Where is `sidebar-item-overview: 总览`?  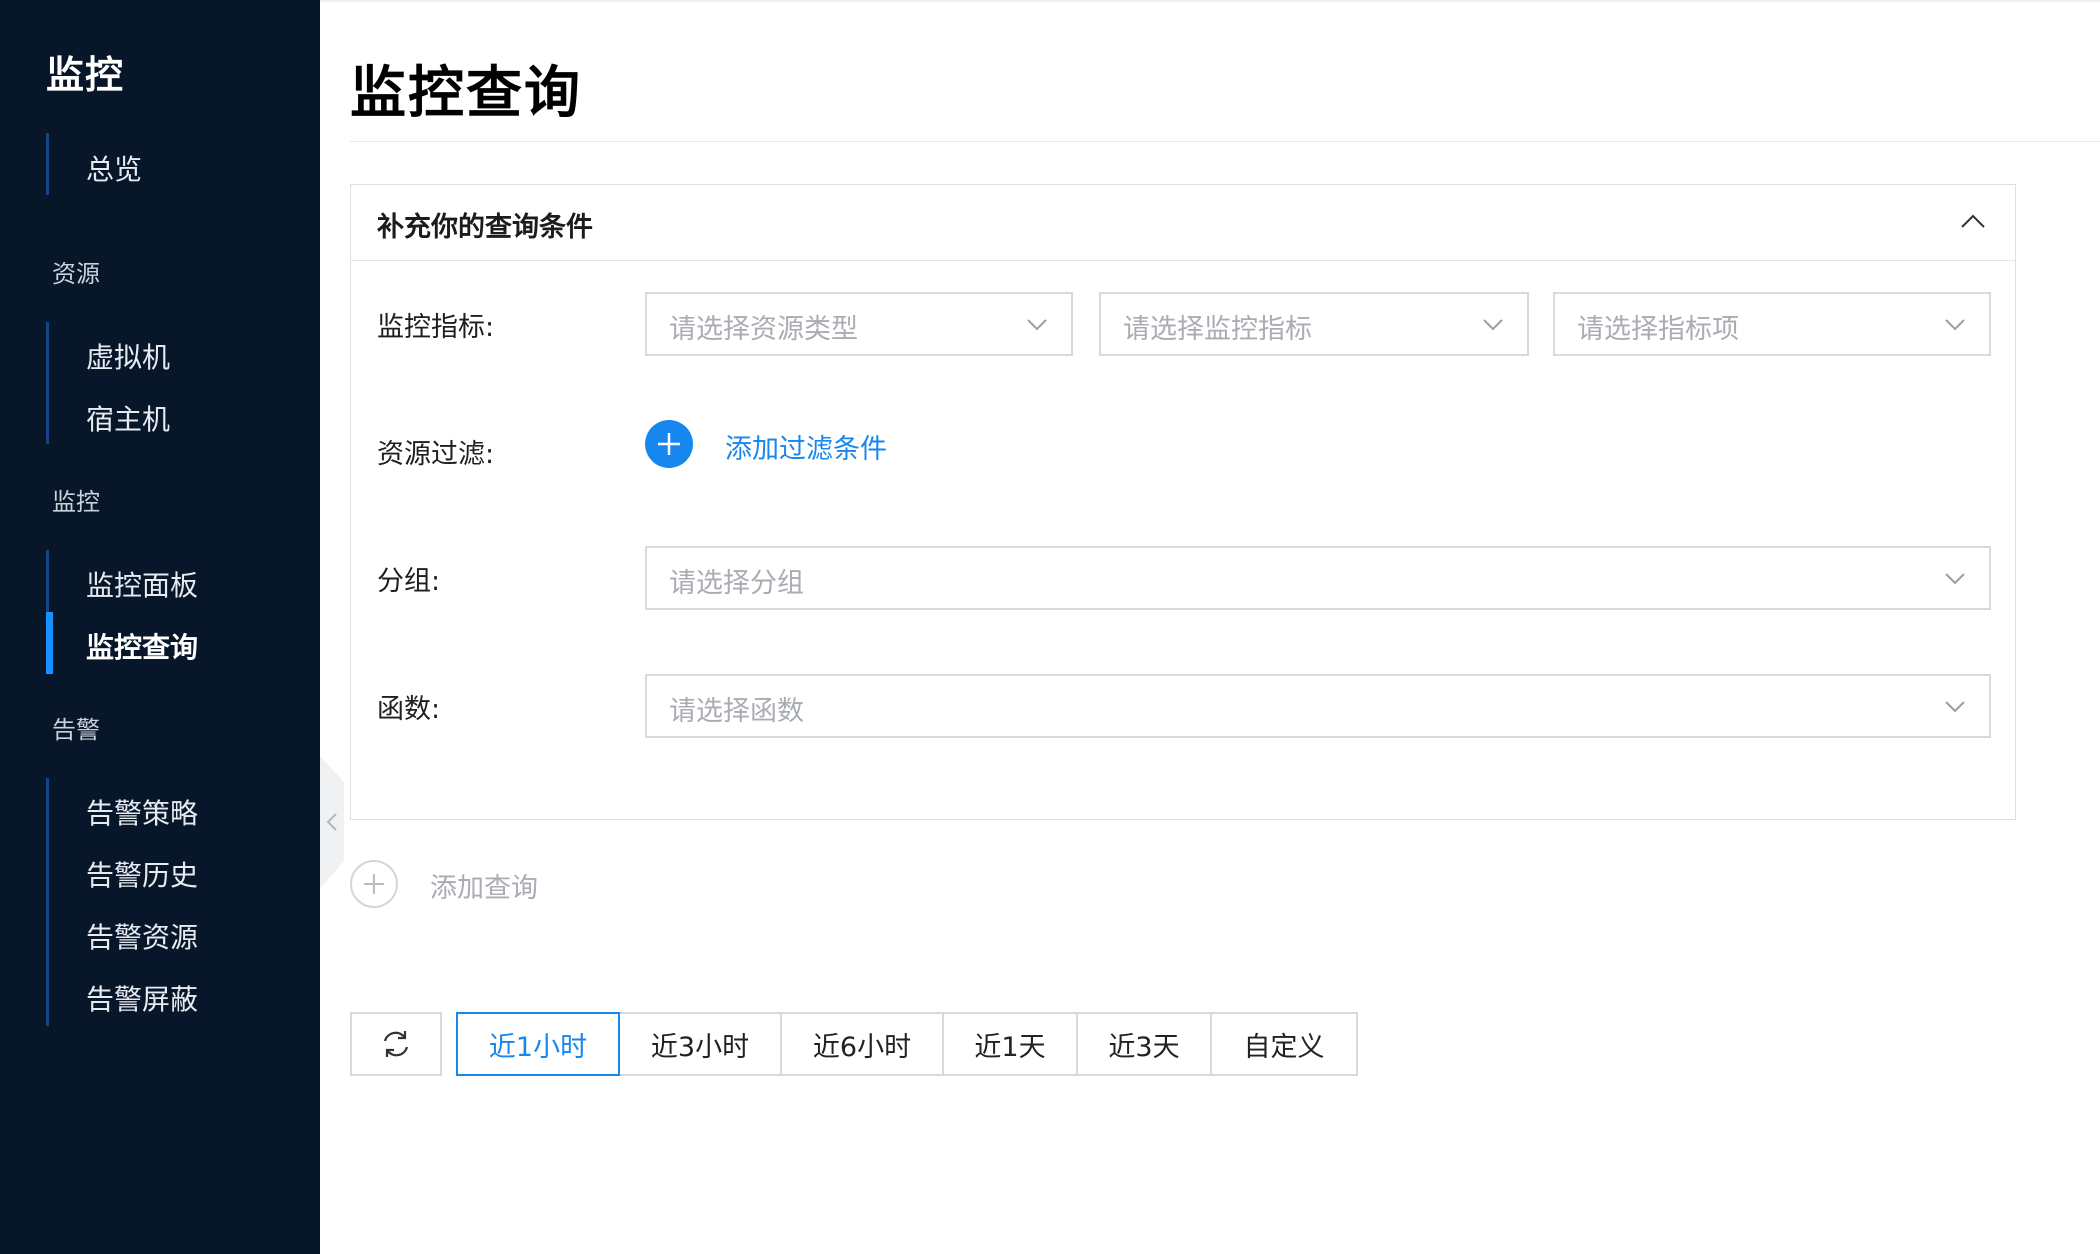 sidebar-item-overview: 总览 is located at coordinates (114, 168).